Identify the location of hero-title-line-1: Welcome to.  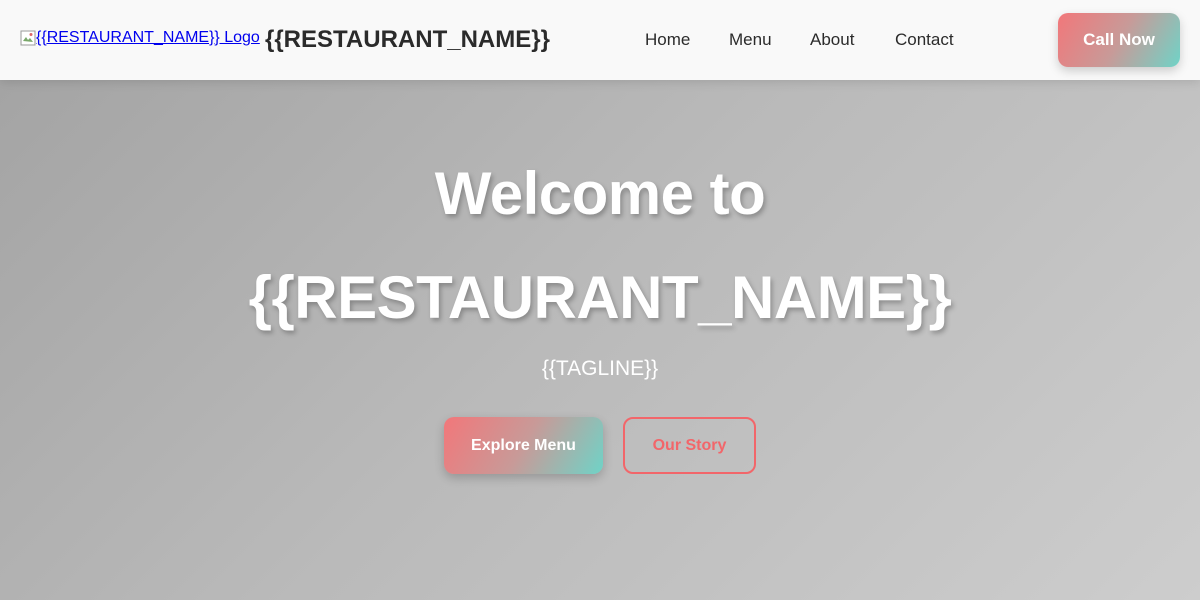
(600, 193).